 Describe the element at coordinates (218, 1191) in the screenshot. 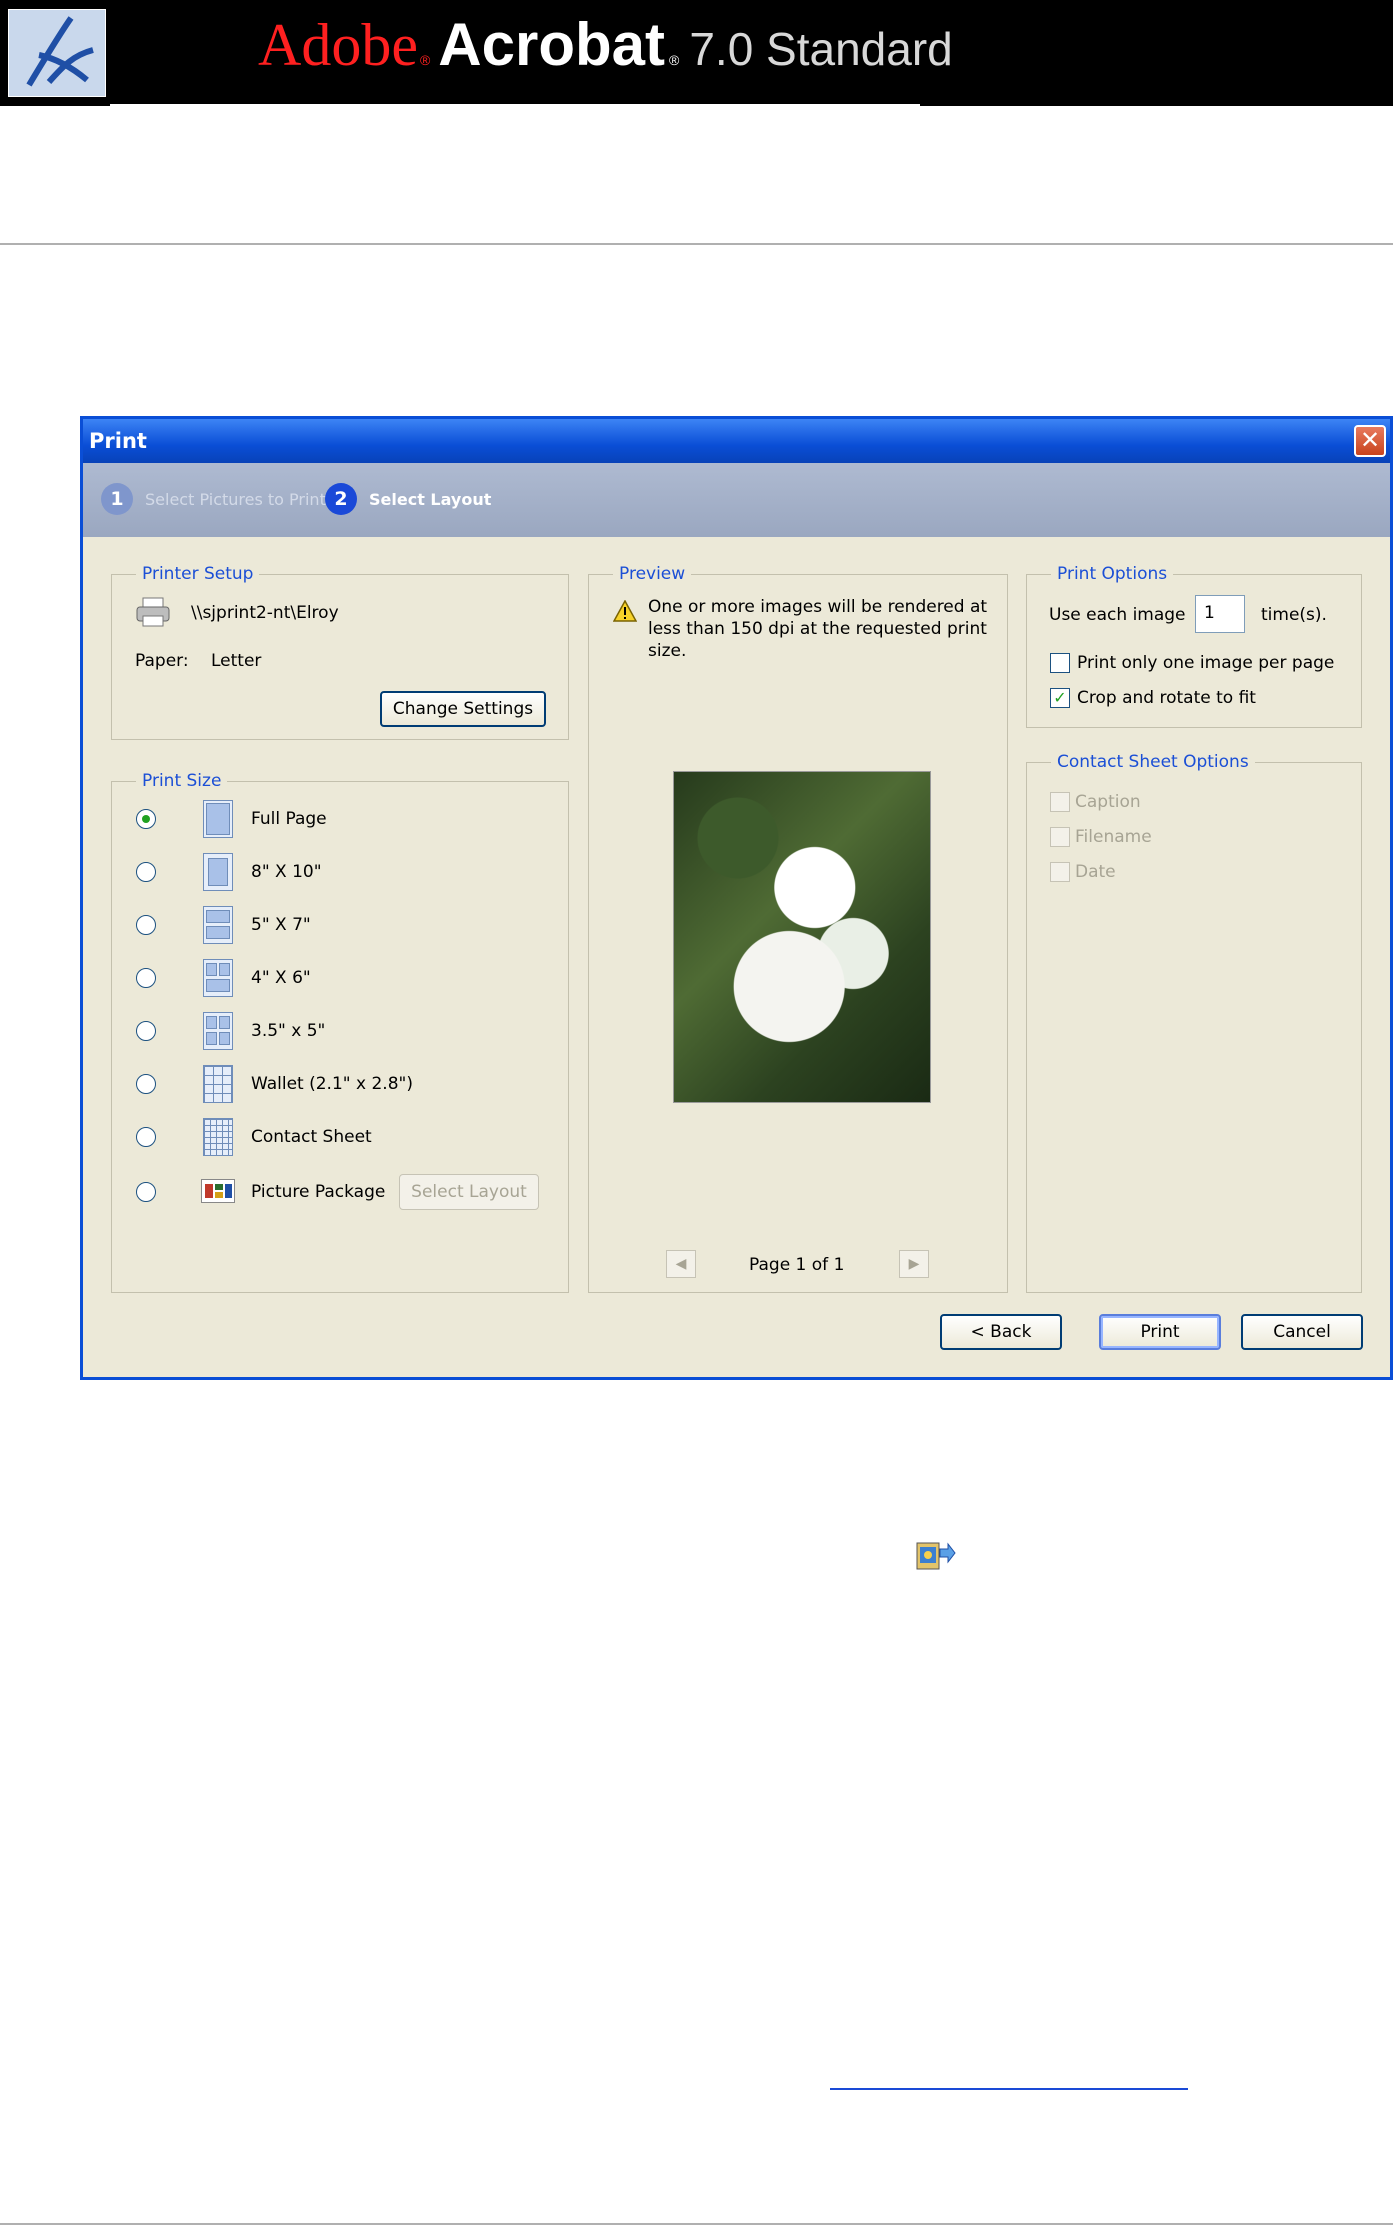

I see `picture-package-icon` at that location.